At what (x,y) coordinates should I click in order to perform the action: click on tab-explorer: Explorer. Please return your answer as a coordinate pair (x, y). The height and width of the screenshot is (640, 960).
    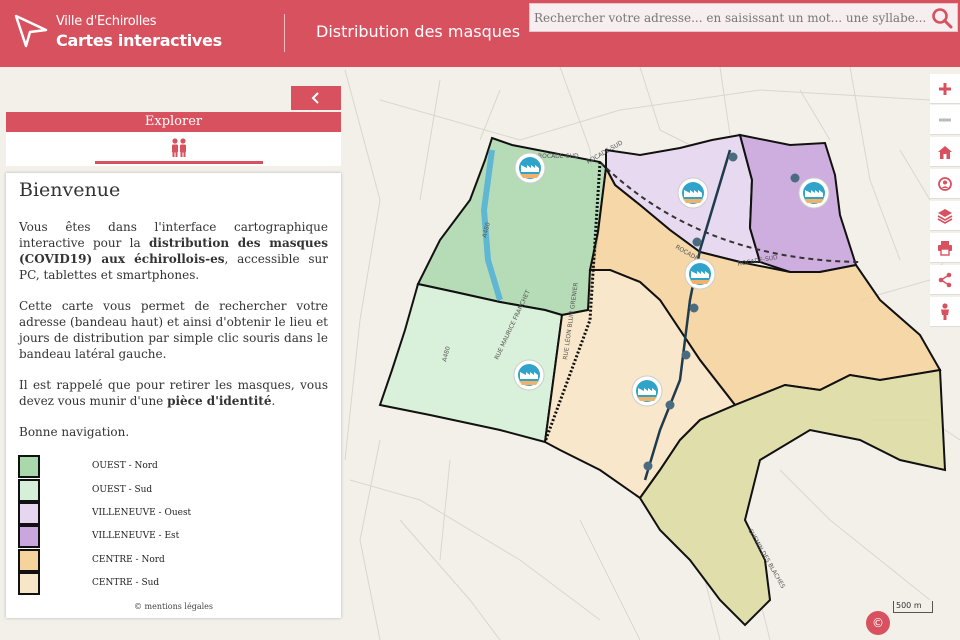
    Looking at the image, I should click on (173, 122).